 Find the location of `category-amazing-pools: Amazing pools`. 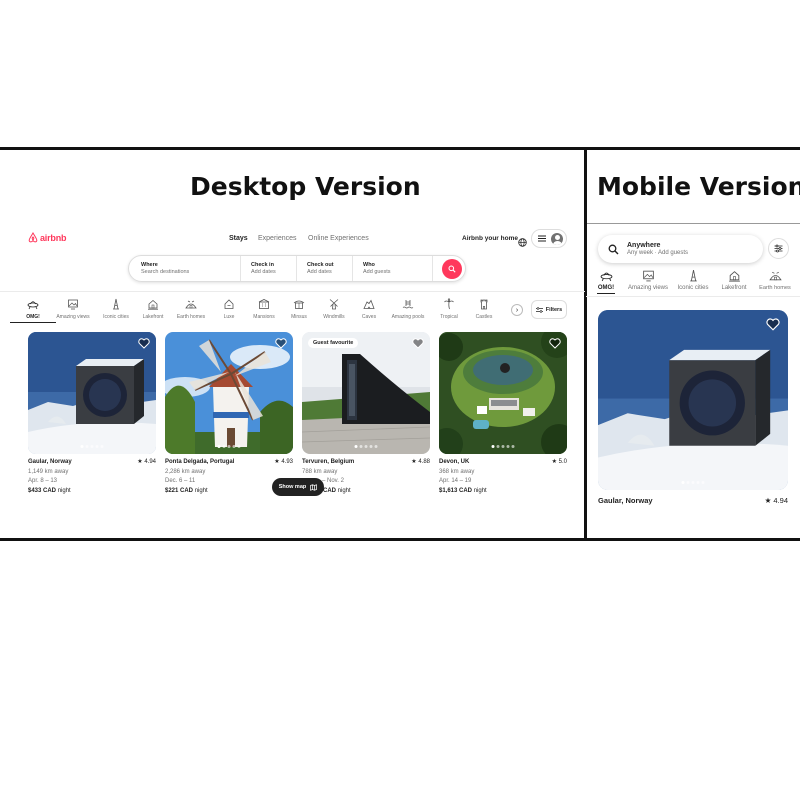

category-amazing-pools: Amazing pools is located at coordinates (408, 309).